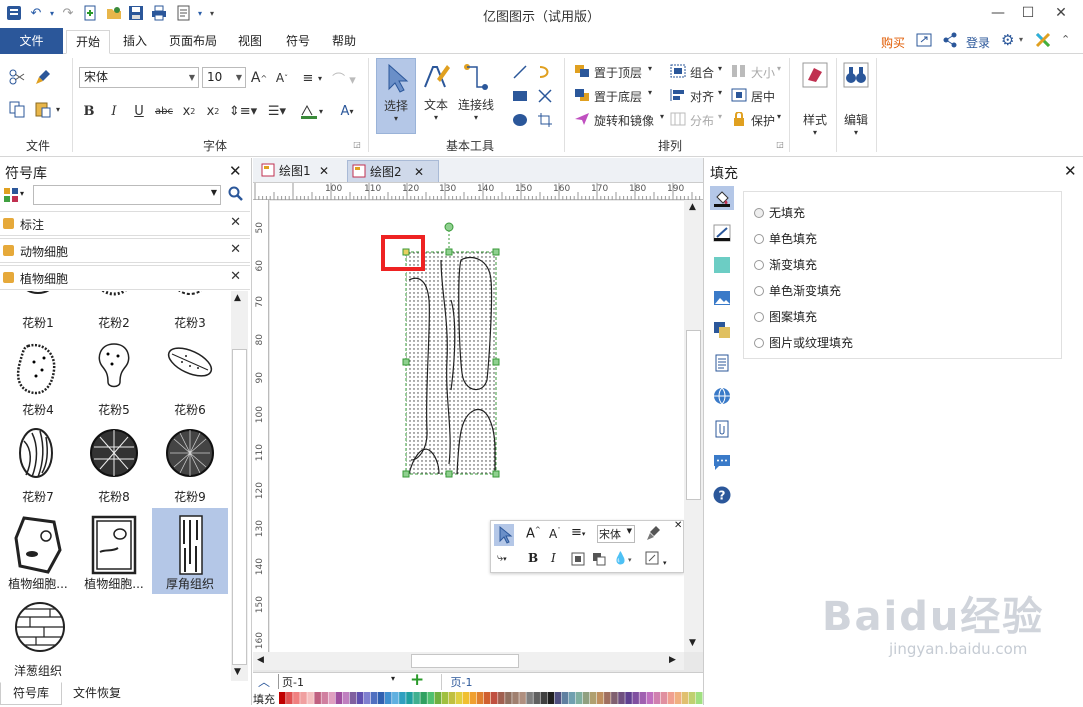 The width and height of the screenshot is (1083, 707). I want to click on symbol-pollen5: 花粉5, so click(114, 377).